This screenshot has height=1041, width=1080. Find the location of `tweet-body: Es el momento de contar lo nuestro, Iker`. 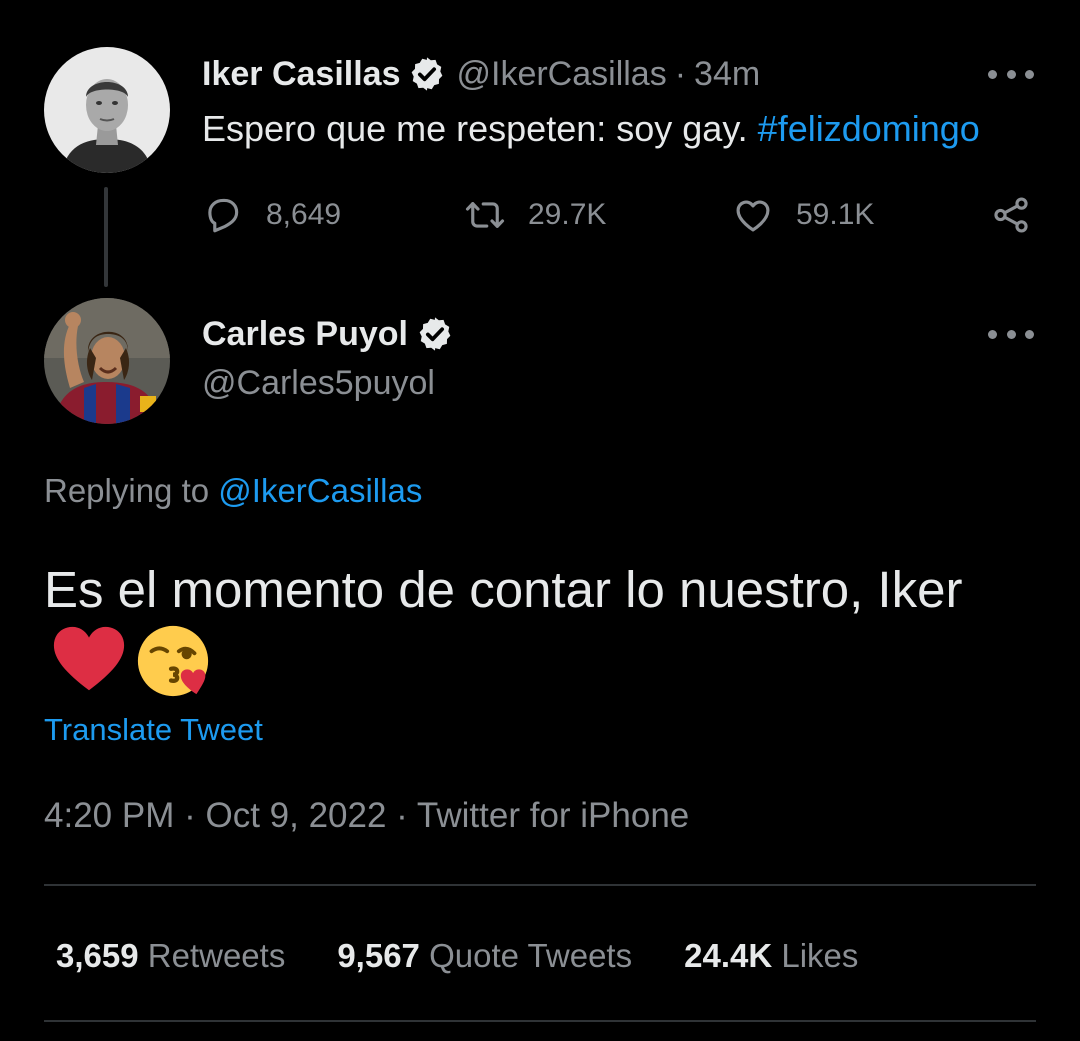

tweet-body: Es el momento de contar lo nuestro, Iker is located at coordinates (503, 589).